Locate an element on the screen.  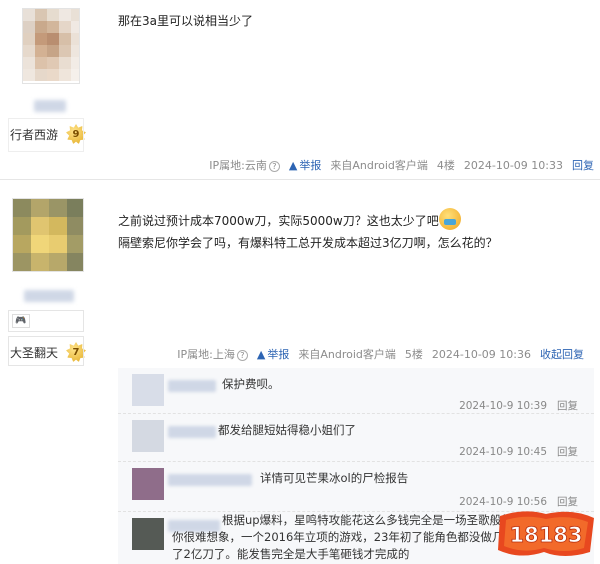
ip-location: IP属地:上海? is located at coordinates (212, 354).